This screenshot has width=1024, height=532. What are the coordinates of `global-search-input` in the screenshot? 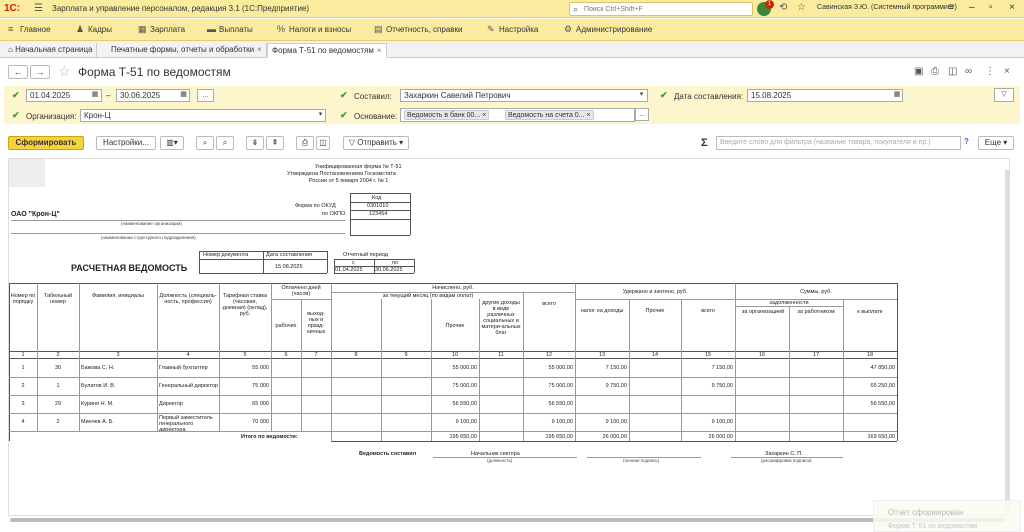 It's located at (666, 9).